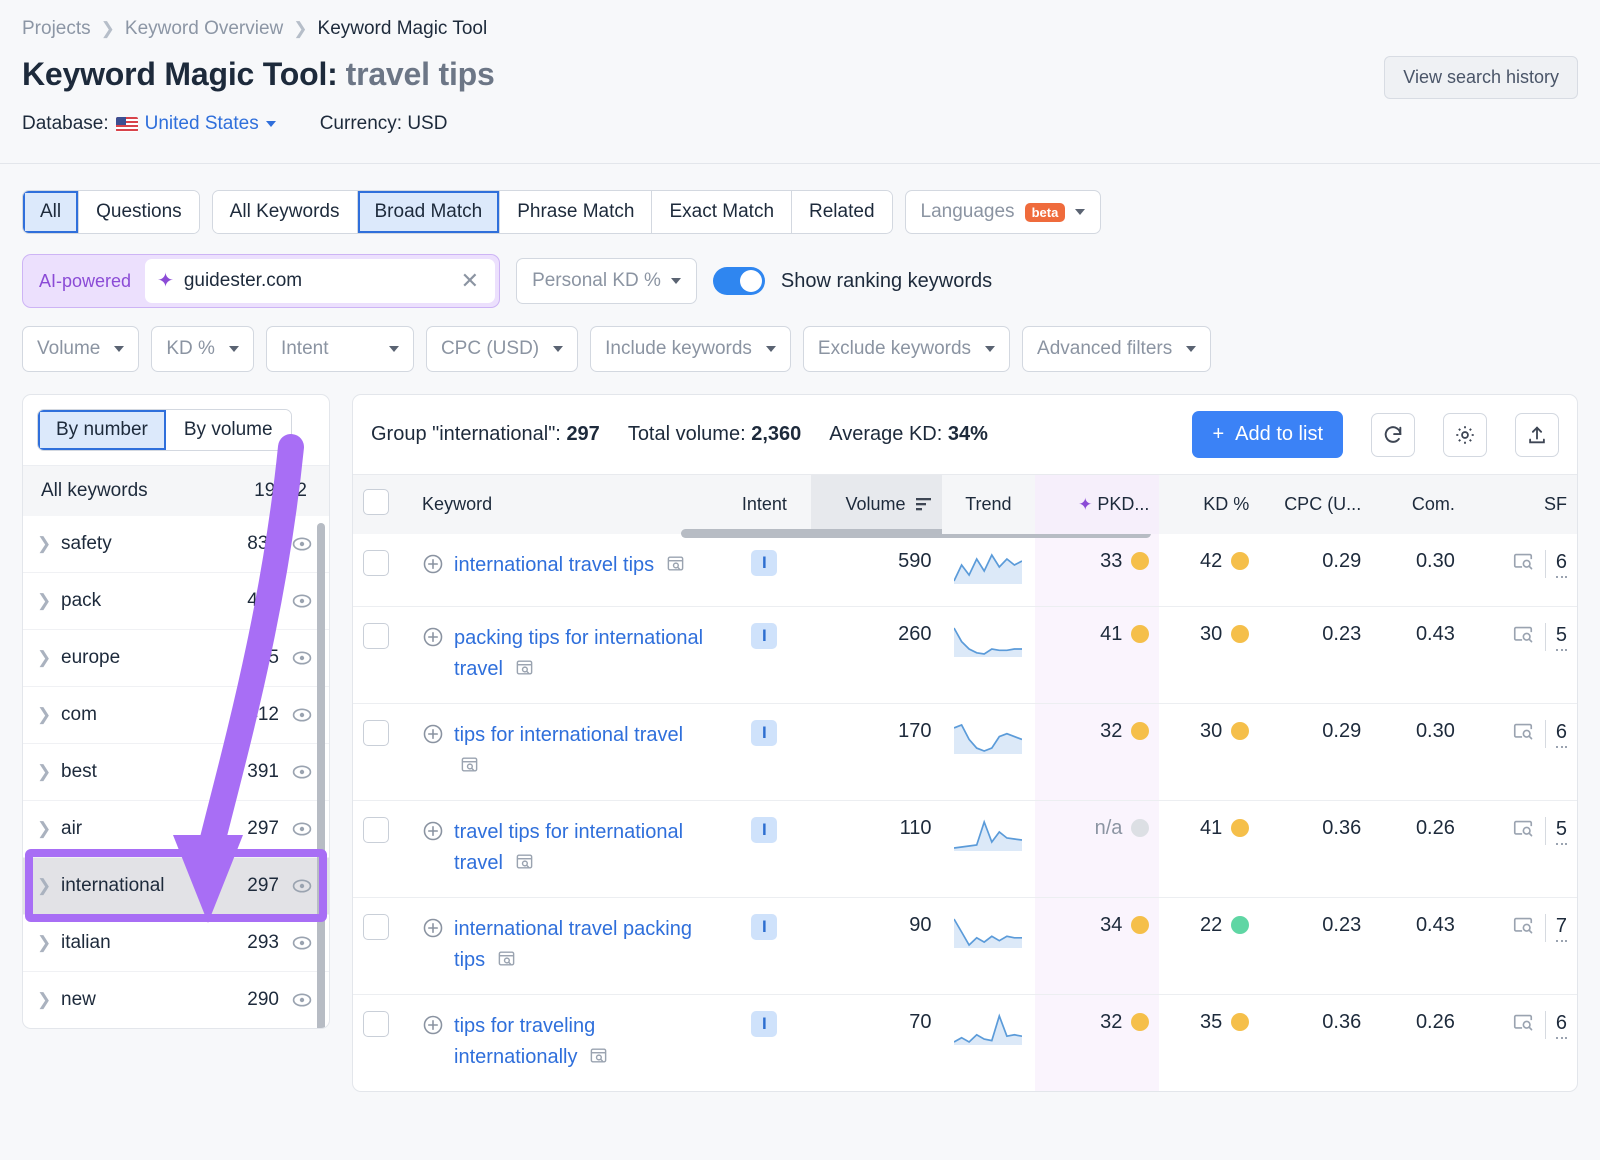  Describe the element at coordinates (580, 946) in the screenshot. I see `keyword-link: international travel packing tips` at that location.